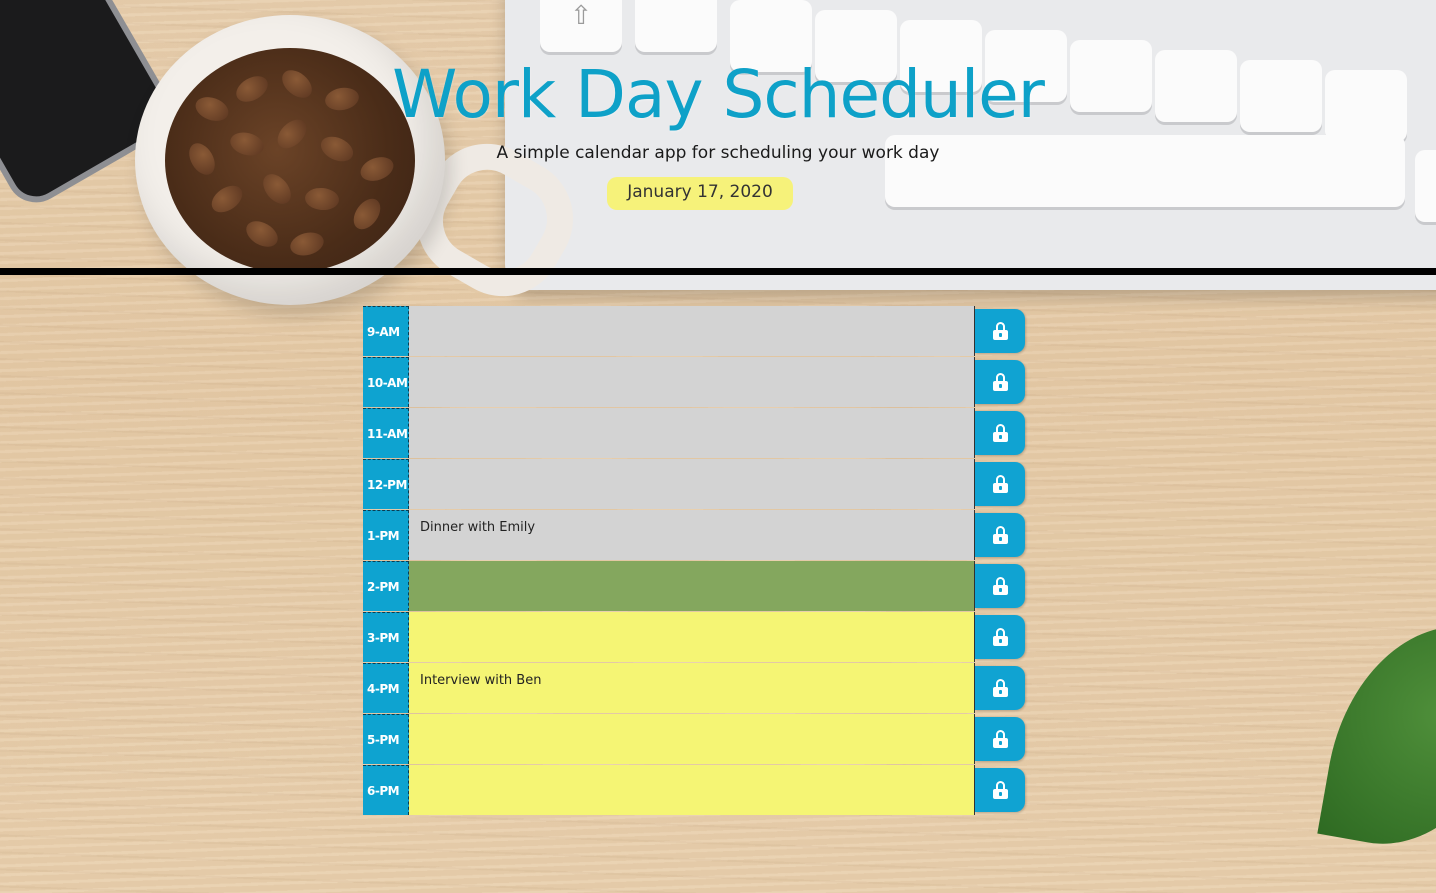 The height and width of the screenshot is (893, 1436). I want to click on time-block: 12-PM, so click(695, 484).